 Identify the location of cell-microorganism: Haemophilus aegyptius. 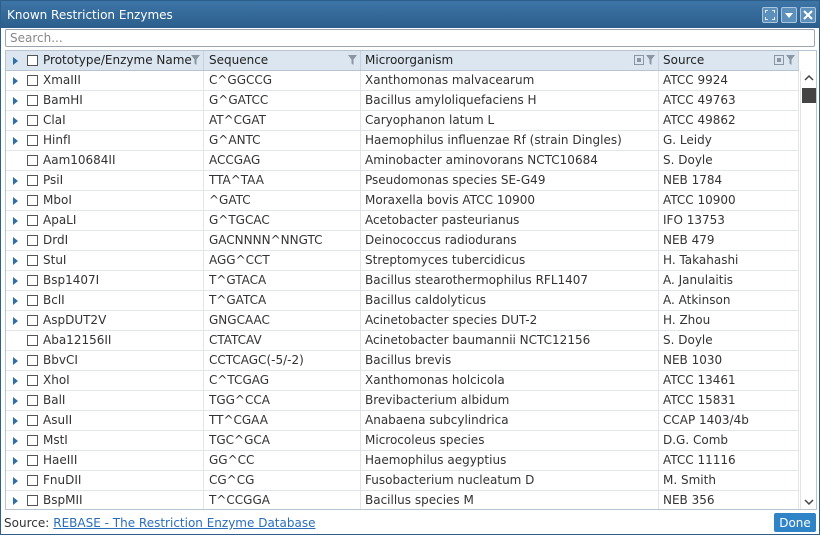
(510, 460).